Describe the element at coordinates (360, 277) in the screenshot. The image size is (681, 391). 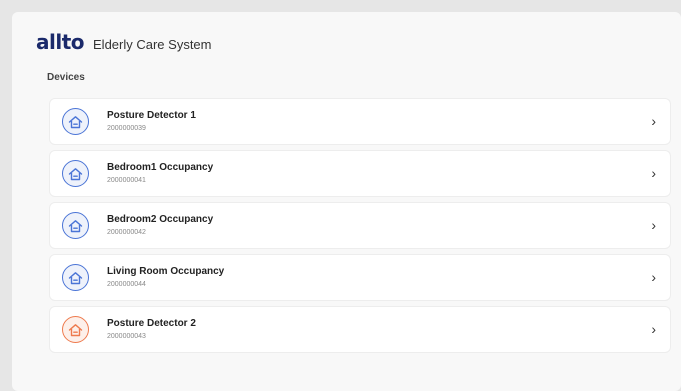
I see `device-row: Living Room Occupancy 2000000044 ›` at that location.